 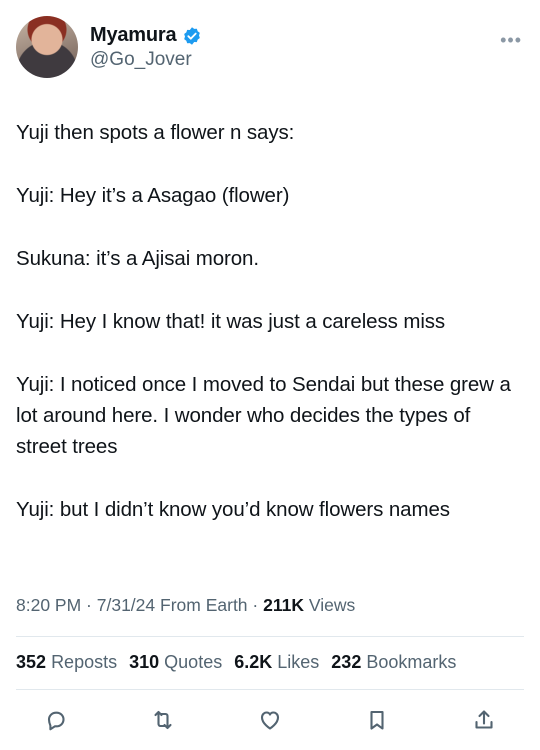 What do you see at coordinates (411, 662) in the screenshot?
I see `bookmarks-label: Bookmarks` at bounding box center [411, 662].